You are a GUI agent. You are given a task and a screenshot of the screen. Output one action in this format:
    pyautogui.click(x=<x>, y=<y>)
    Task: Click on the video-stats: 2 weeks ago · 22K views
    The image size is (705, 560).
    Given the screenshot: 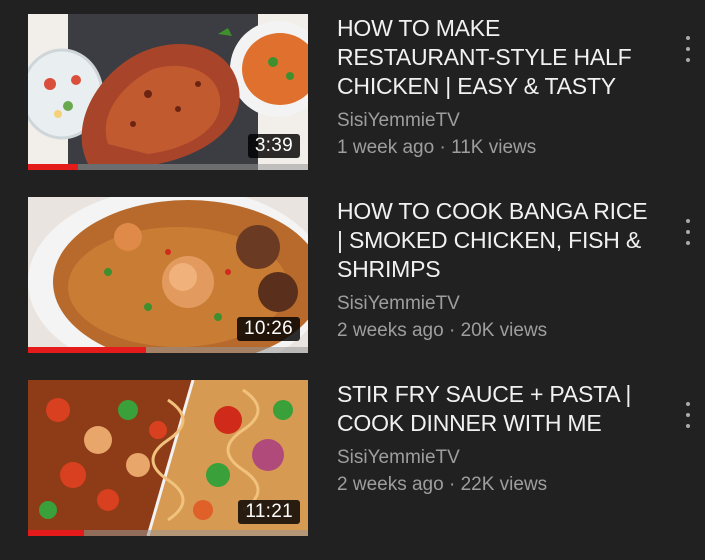 What is the action you would take?
    pyautogui.click(x=442, y=484)
    